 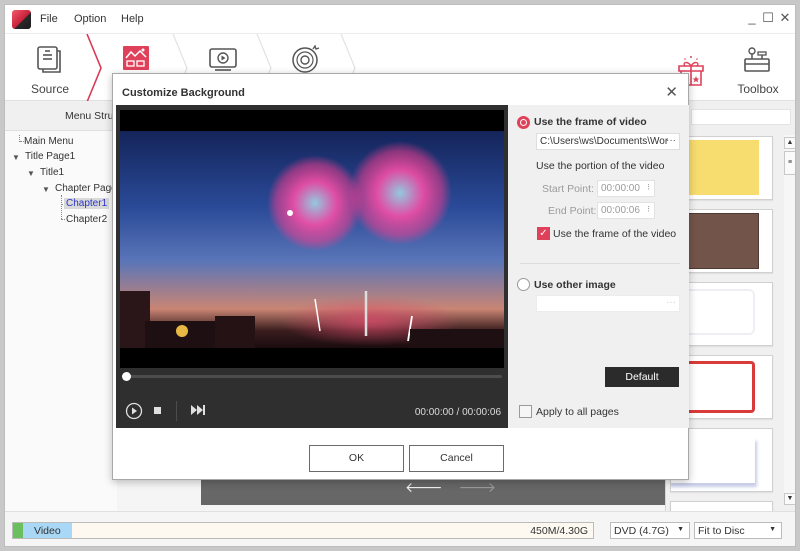 What do you see at coordinates (198, 410) in the screenshot?
I see `next-frame-button` at bounding box center [198, 410].